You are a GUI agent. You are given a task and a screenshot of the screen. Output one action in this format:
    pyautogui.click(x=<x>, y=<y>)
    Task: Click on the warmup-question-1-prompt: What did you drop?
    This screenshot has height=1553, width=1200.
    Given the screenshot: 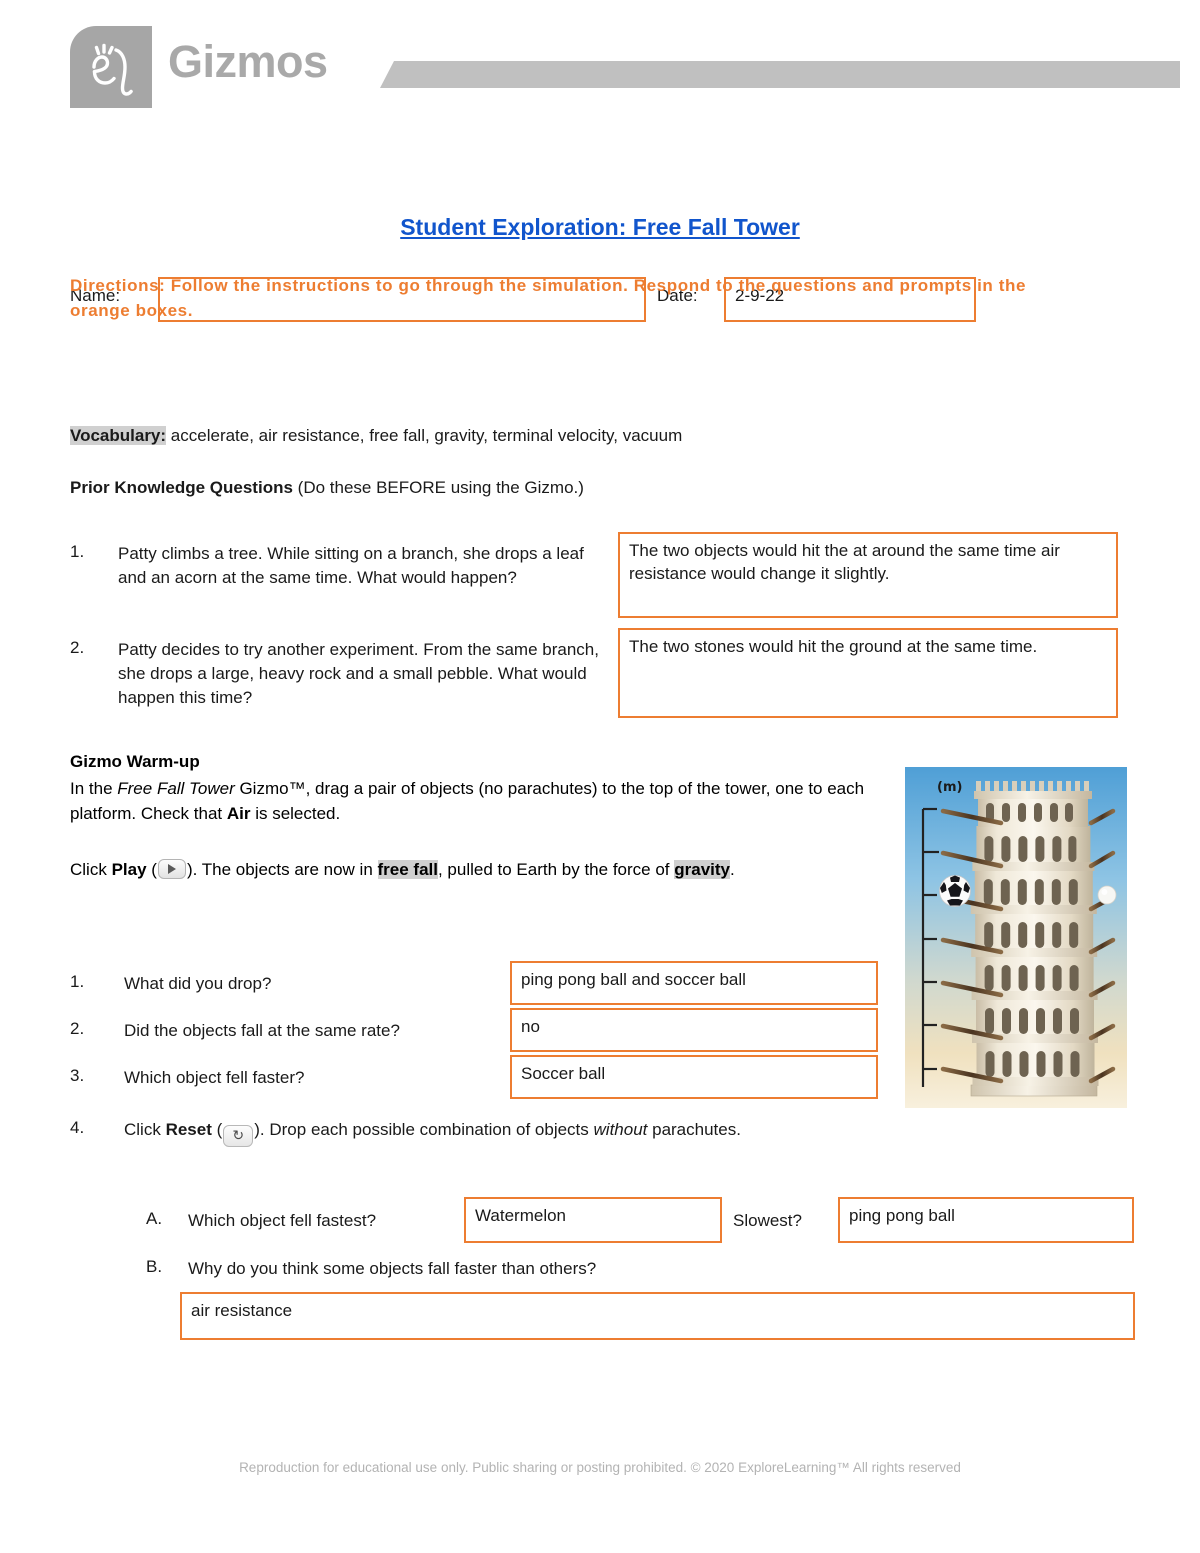 What is the action you would take?
    pyautogui.click(x=198, y=983)
    